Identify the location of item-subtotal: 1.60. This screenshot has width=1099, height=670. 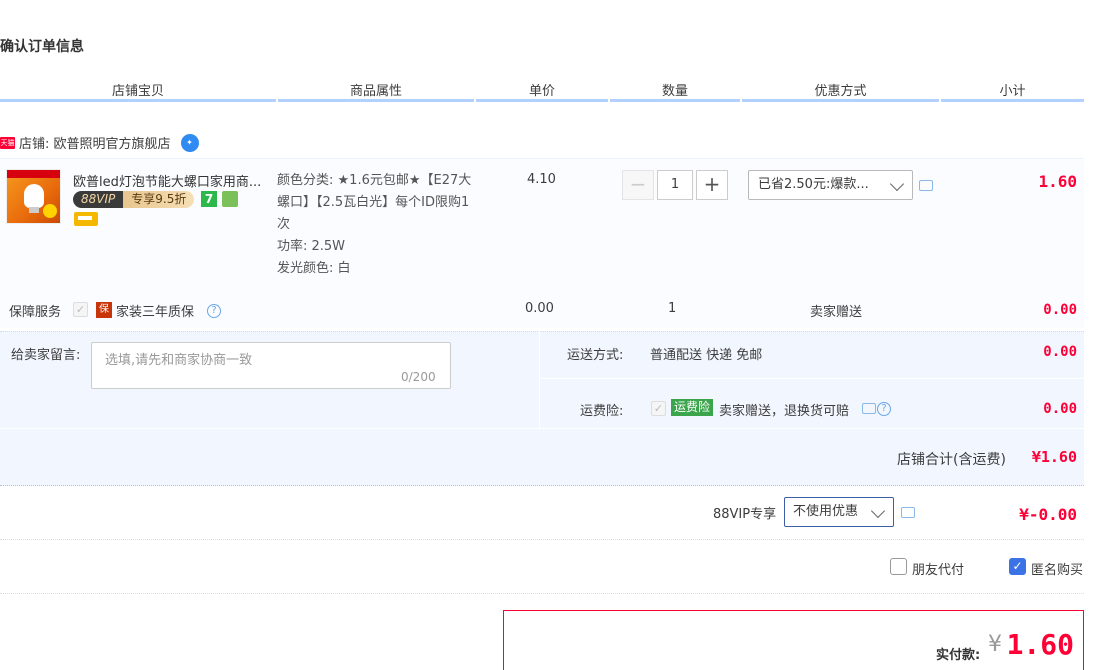
(1057, 181).